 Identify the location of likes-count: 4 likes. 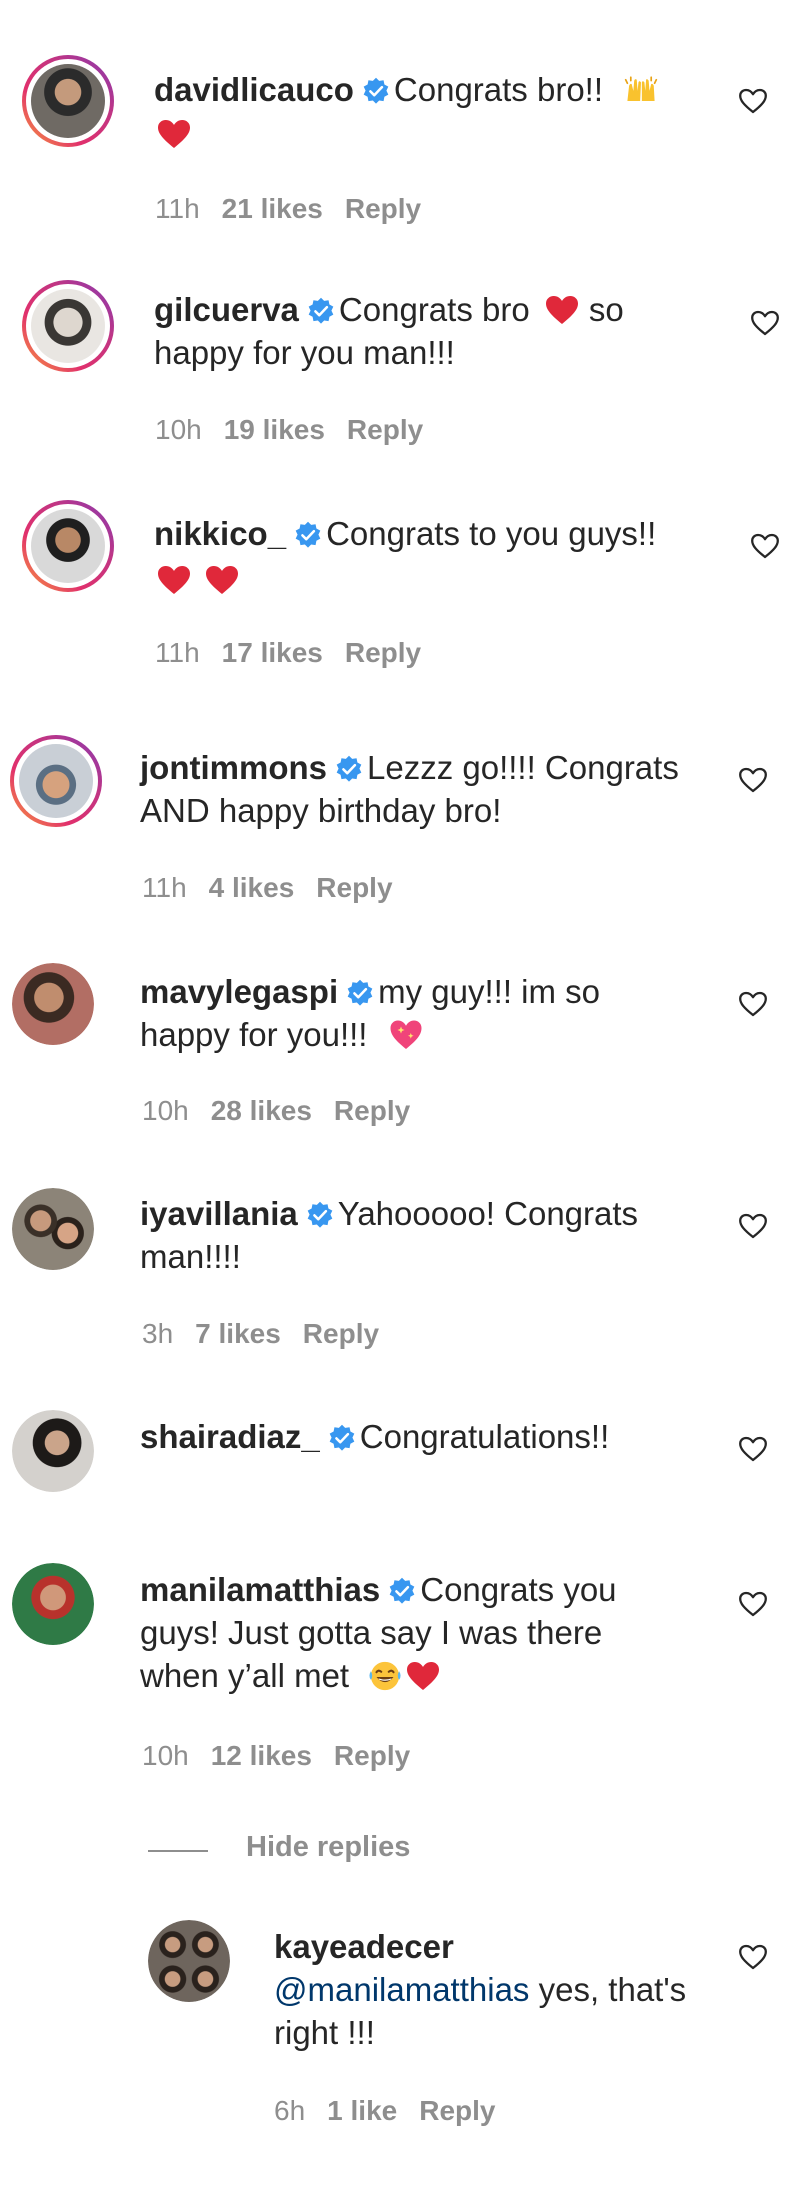
(252, 887).